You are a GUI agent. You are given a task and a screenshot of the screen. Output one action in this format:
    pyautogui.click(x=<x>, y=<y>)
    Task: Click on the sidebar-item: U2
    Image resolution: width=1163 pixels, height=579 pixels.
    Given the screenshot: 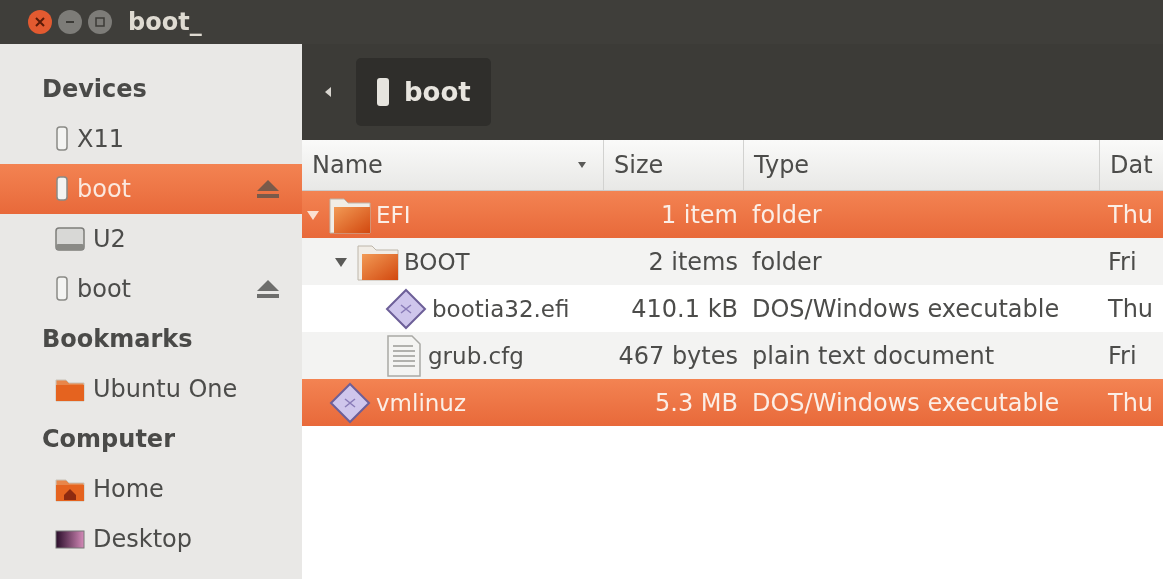 What is the action you would take?
    pyautogui.click(x=151, y=239)
    